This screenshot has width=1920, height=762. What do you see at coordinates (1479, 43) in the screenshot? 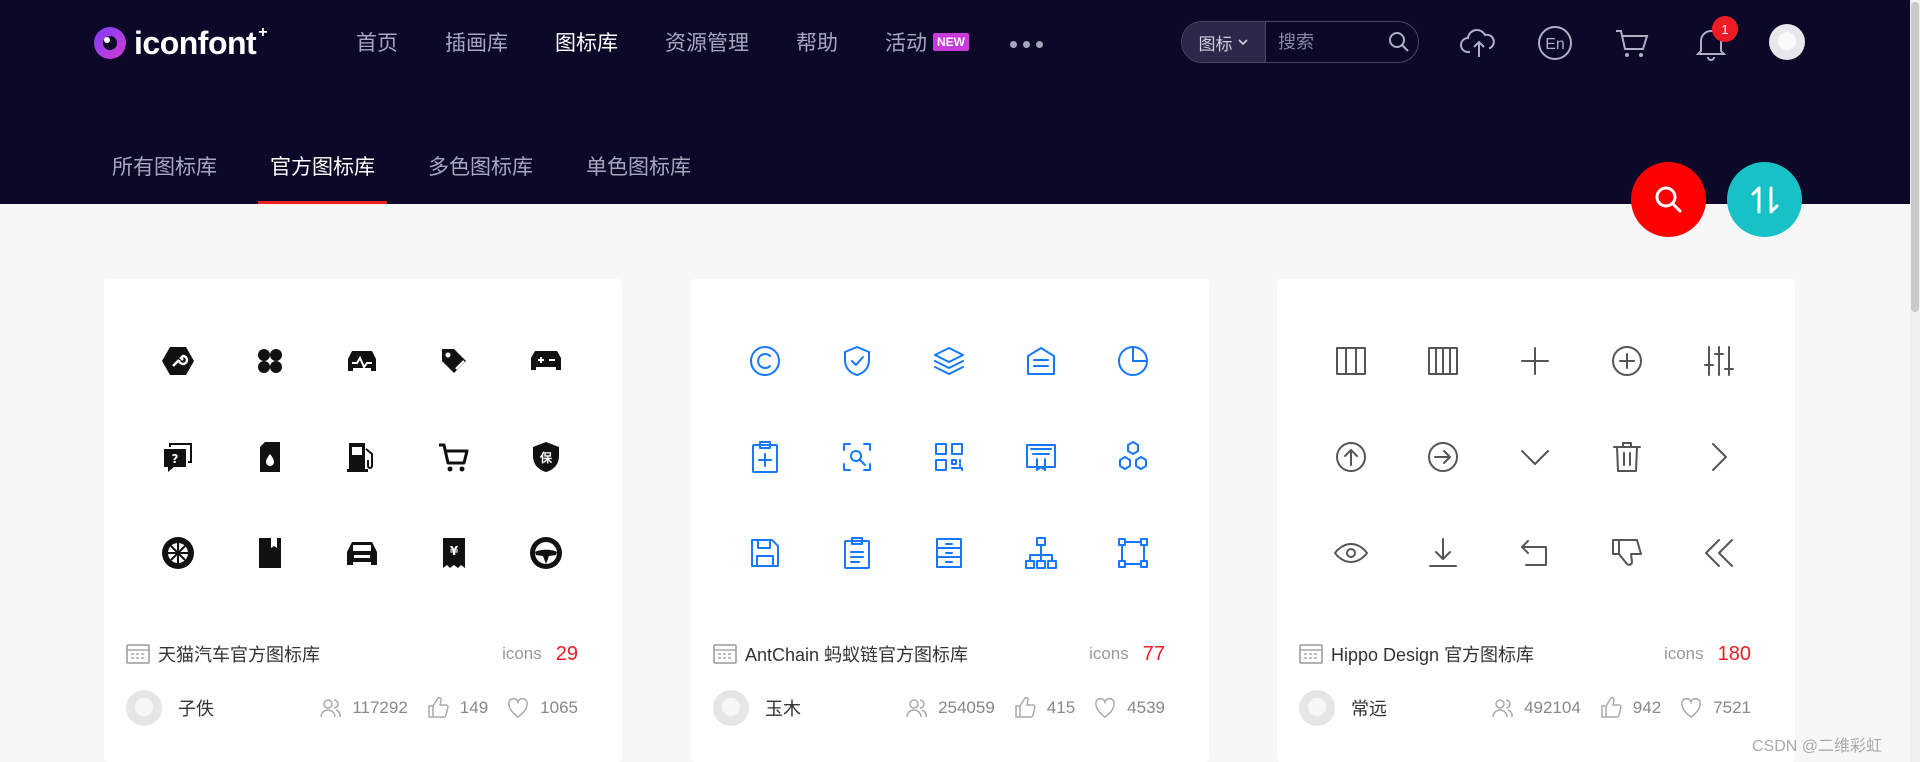
I see `upload-button` at bounding box center [1479, 43].